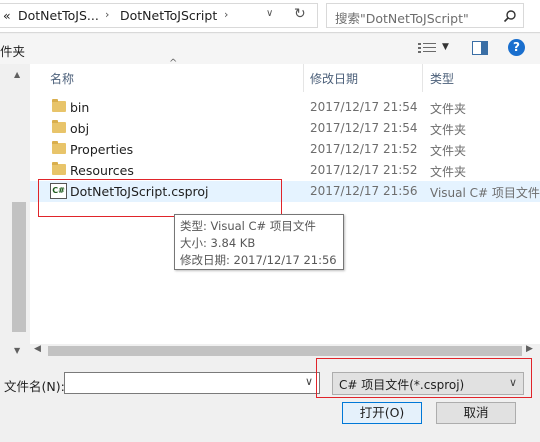 Image resolution: width=540 pixels, height=442 pixels. I want to click on file-row: Resources 2017/12/17 21:52 文件夹, so click(285, 170).